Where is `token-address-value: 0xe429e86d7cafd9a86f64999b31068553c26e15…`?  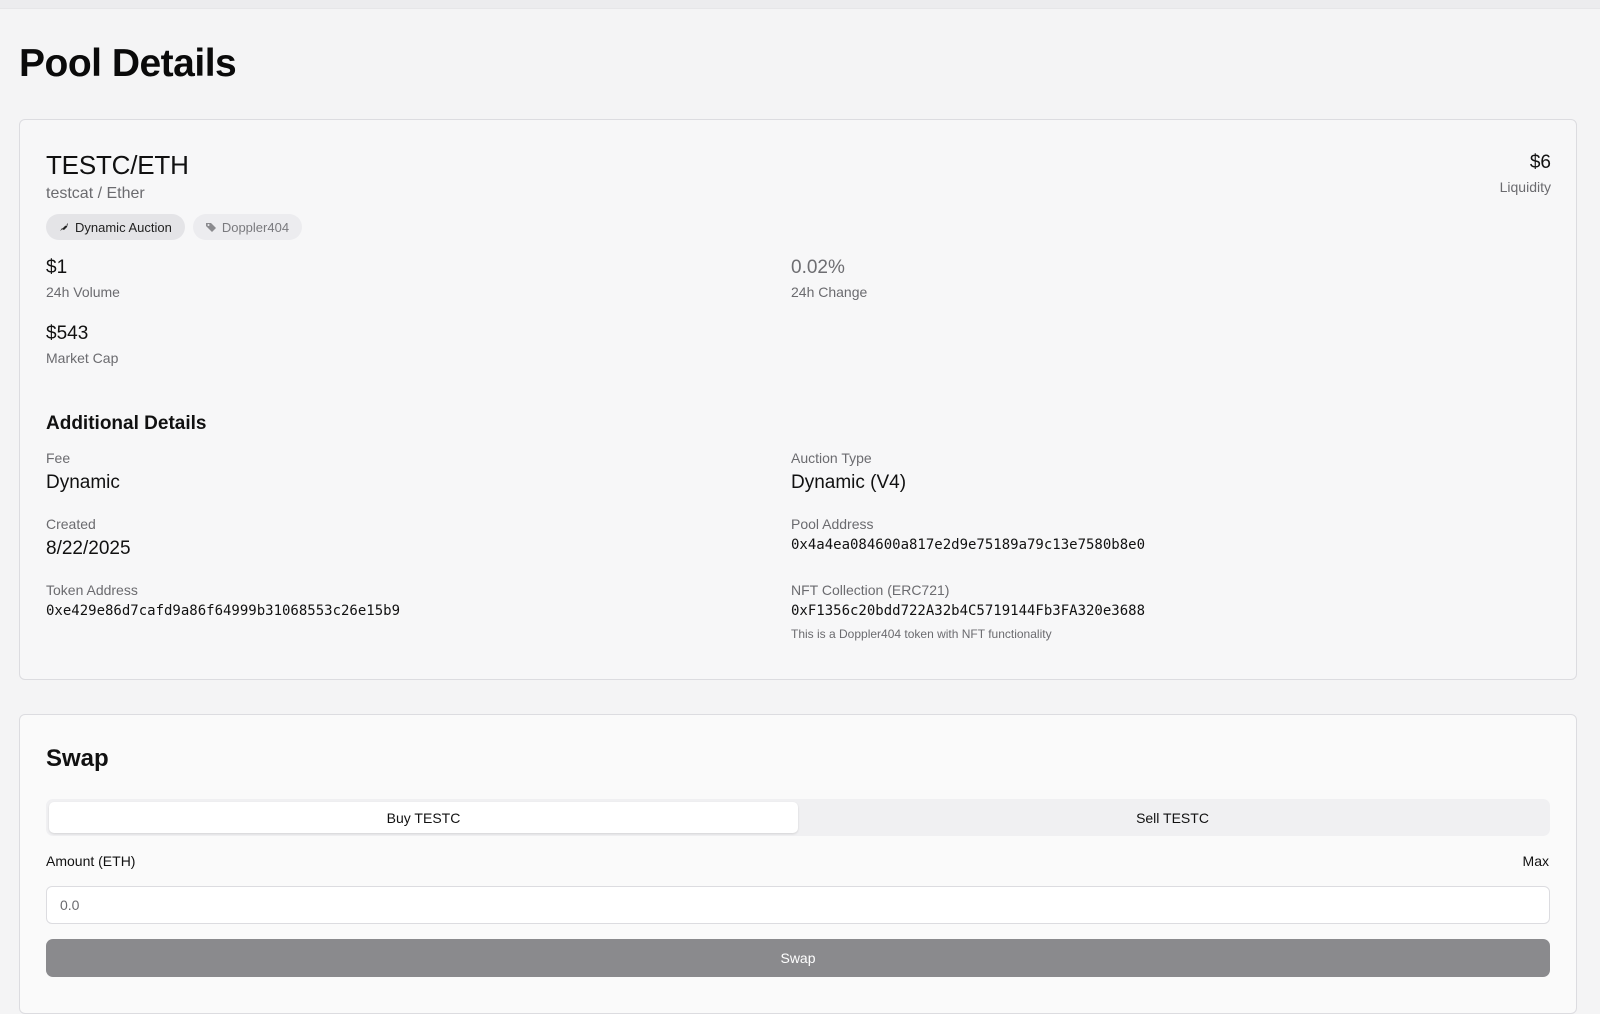
token-address-value: 0xe429e86d7cafd9a86f64999b31068553c26e15… is located at coordinates (223, 611).